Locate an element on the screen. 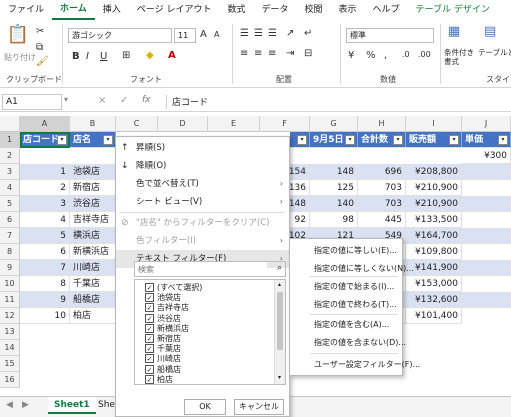 The height and width of the screenshot is (417, 511). align-center-icon: ≡ is located at coordinates (258, 53).